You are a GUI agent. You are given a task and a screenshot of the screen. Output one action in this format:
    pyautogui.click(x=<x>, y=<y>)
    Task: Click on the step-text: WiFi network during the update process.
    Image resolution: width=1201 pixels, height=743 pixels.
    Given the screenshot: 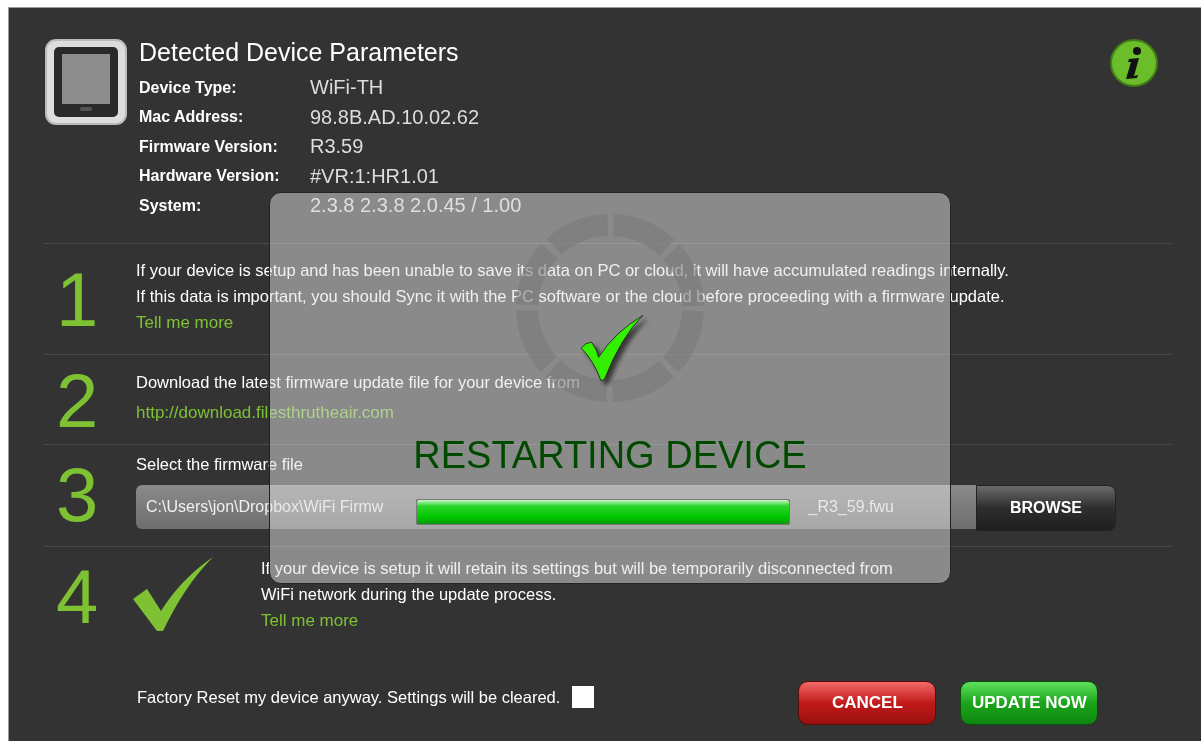 What is the action you would take?
    pyautogui.click(x=409, y=594)
    